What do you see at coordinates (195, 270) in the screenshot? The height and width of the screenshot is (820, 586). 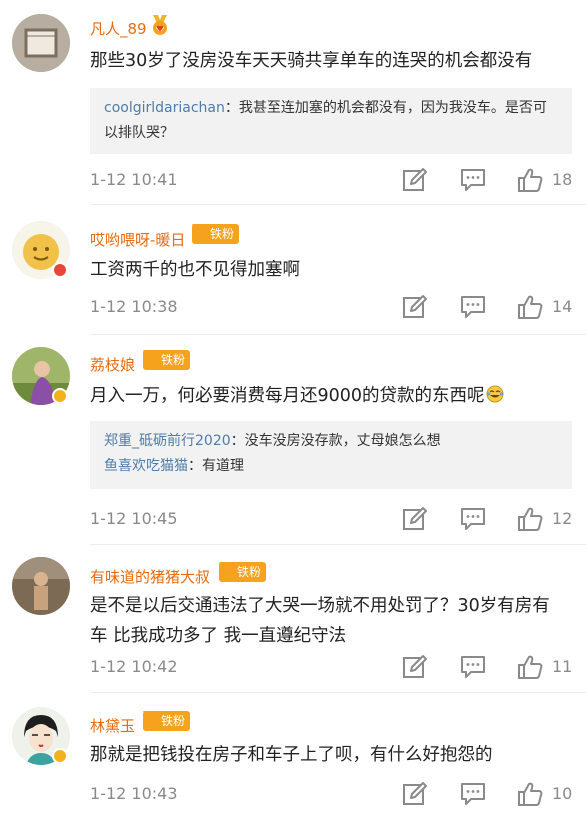 I see `comment-text: 工资两千的也不见得加塞啊` at bounding box center [195, 270].